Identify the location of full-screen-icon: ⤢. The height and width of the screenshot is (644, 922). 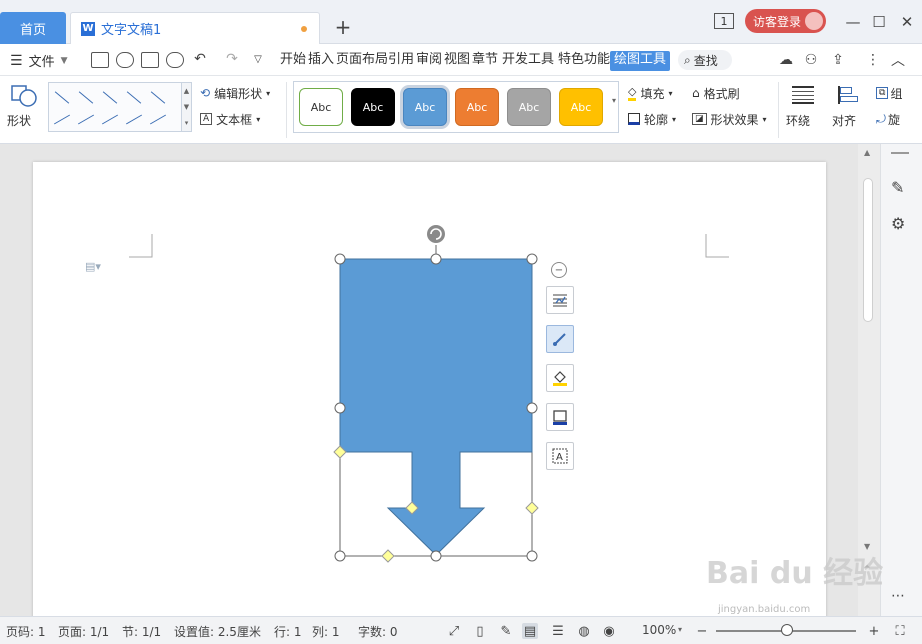
(454, 631).